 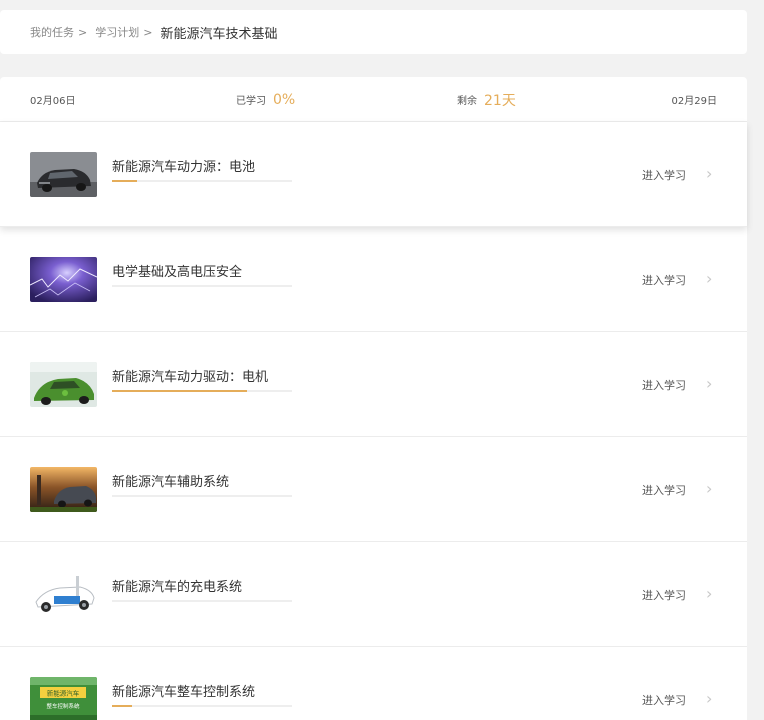 What do you see at coordinates (373, 99) in the screenshot?
I see `plan-timeline: 02月06日 已学习 0% 剩余 21天 02月29日` at bounding box center [373, 99].